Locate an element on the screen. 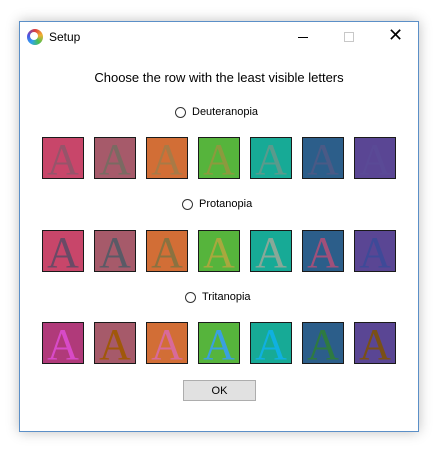 Image resolution: width=444 pixels, height=454 pixels. close-icon: ✕ is located at coordinates (396, 35).